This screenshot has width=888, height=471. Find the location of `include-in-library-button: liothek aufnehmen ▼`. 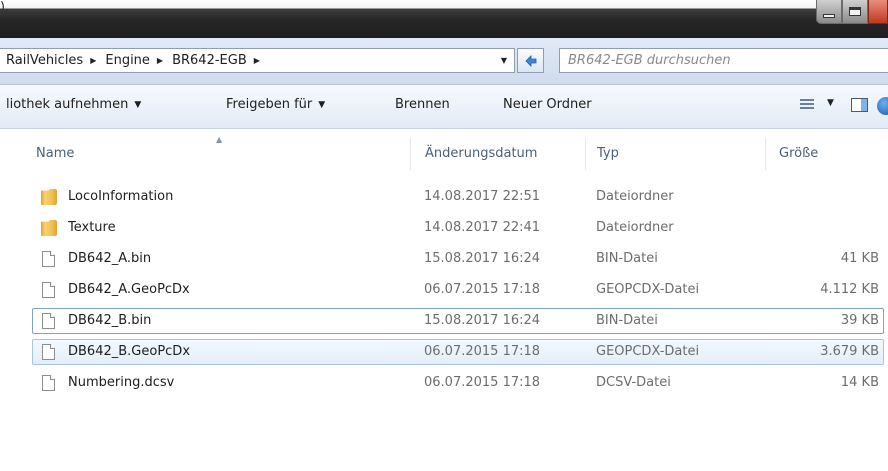

include-in-library-button: liothek aufnehmen ▼ is located at coordinates (73, 104).